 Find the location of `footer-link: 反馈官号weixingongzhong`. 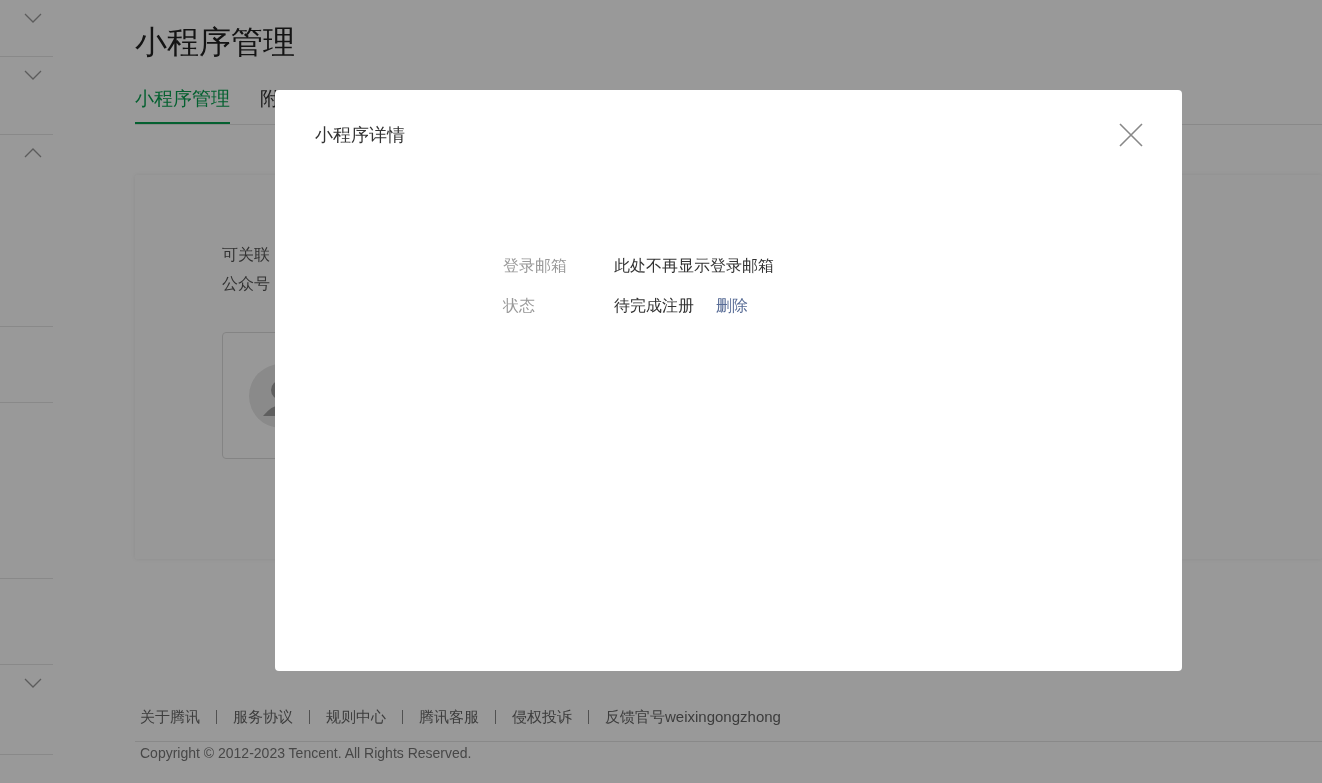

footer-link: 反馈官号weixingongzhong is located at coordinates (693, 717).